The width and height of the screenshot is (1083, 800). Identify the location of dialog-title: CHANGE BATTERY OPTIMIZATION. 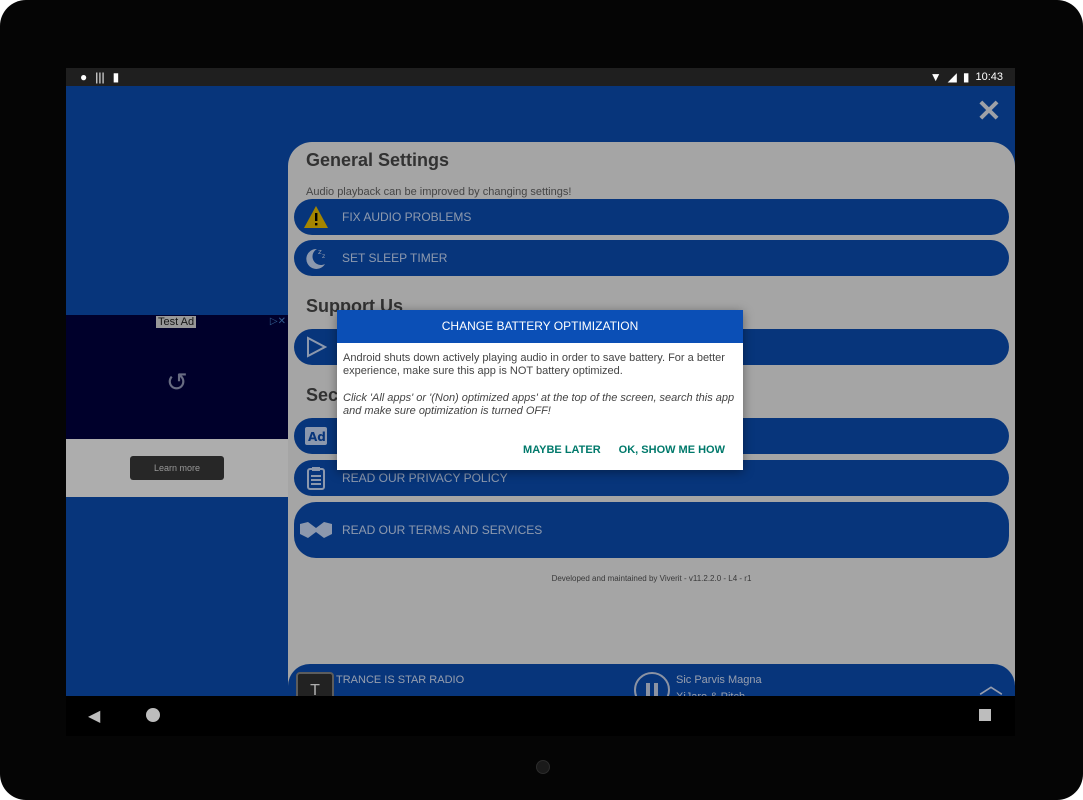
(540, 326).